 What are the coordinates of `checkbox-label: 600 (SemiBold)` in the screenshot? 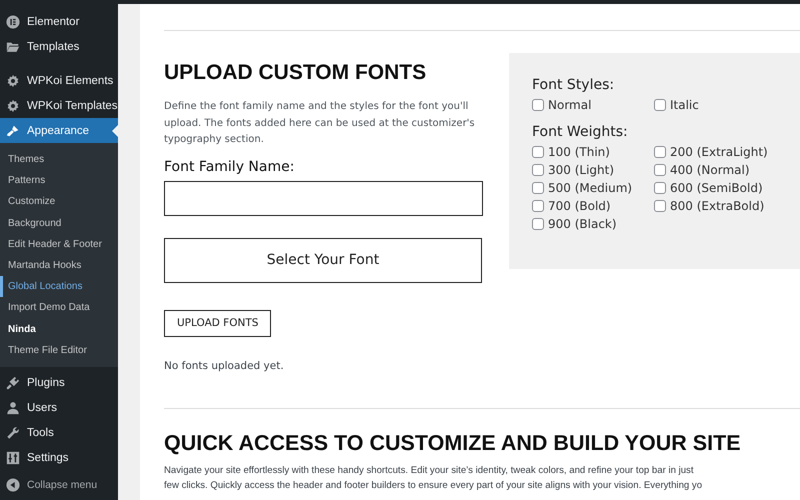 It's located at (716, 188).